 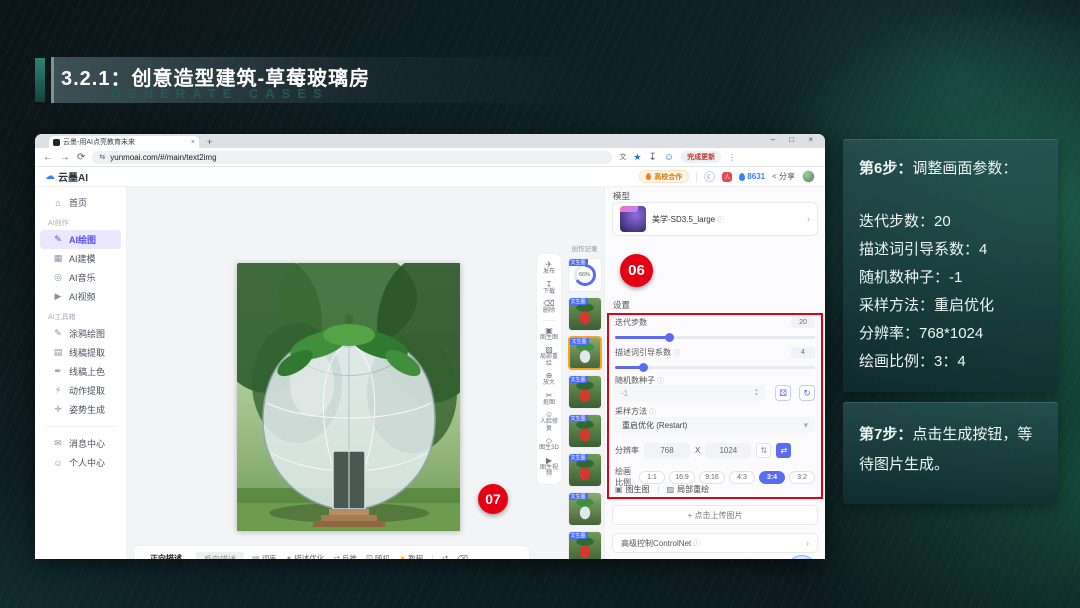 What do you see at coordinates (264, 556) in the screenshot?
I see `word-bank-button: ▤ 词库` at bounding box center [264, 556].